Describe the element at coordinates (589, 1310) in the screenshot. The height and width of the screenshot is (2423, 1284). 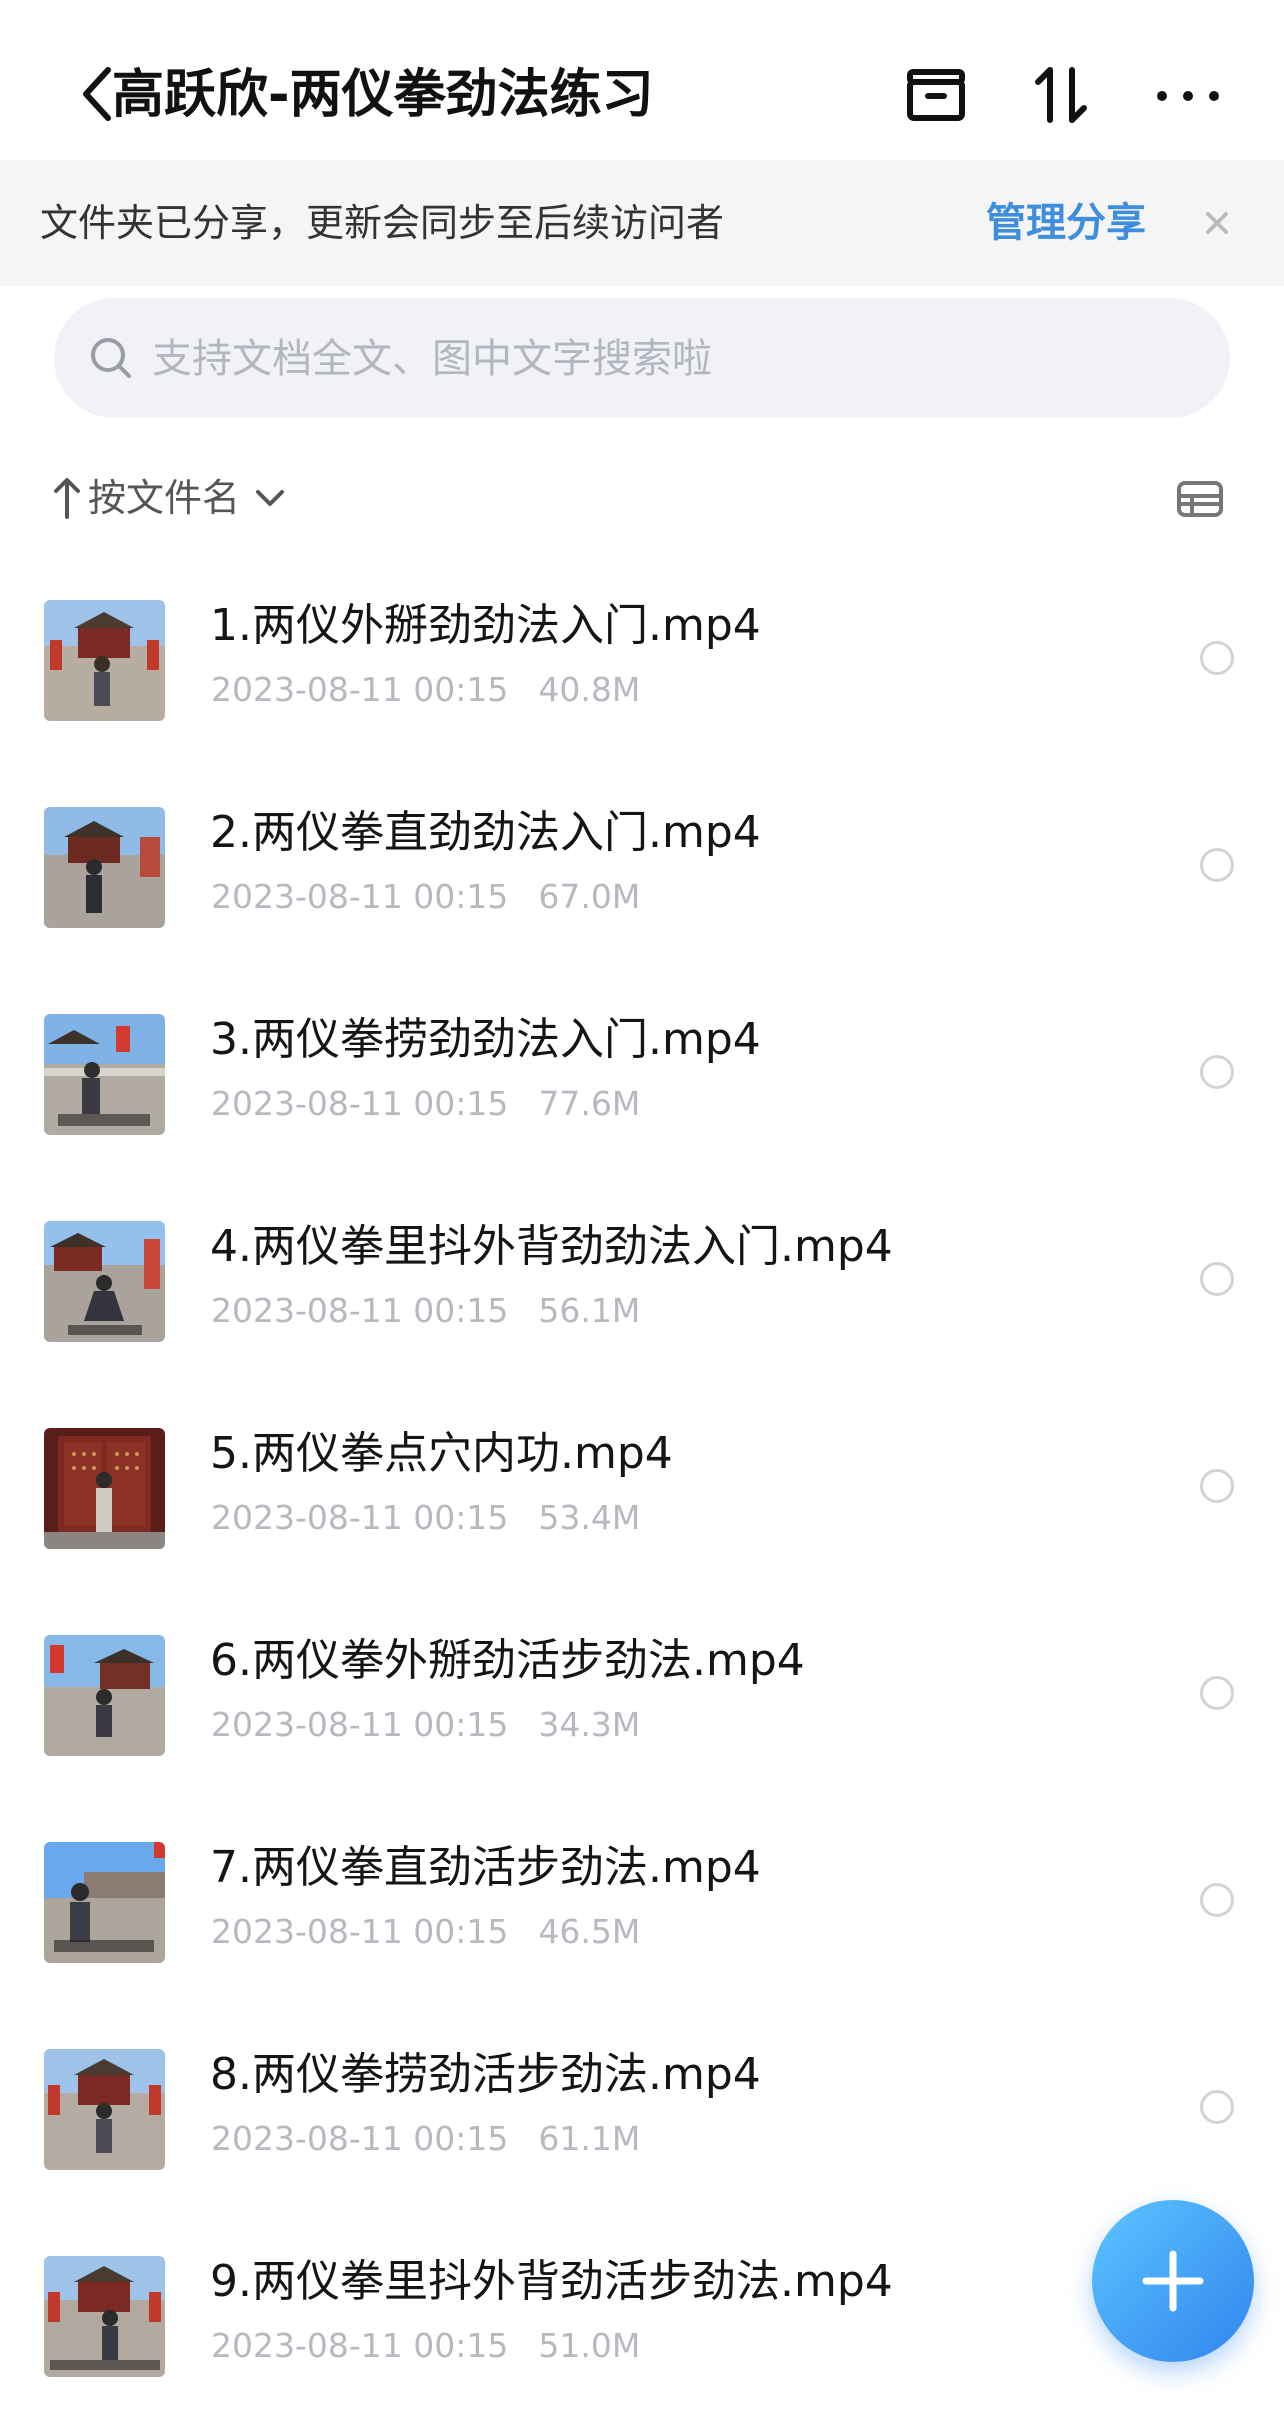
I see `file-size: 56.1M` at that location.